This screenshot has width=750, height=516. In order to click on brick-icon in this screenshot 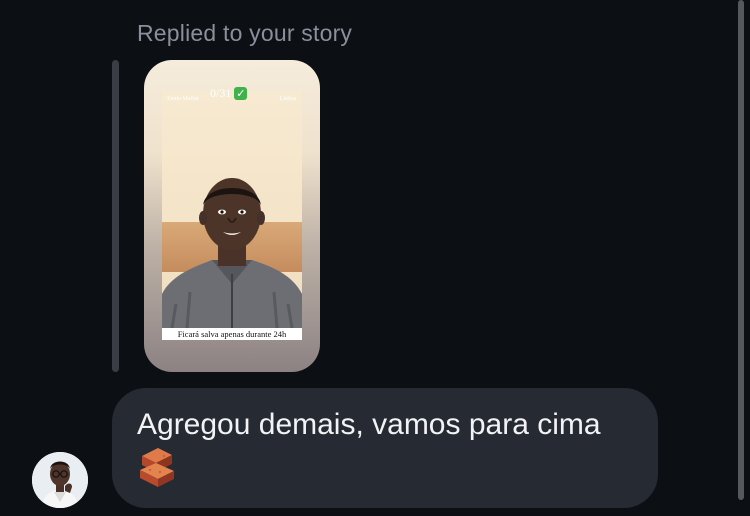, I will do `click(157, 467)`.